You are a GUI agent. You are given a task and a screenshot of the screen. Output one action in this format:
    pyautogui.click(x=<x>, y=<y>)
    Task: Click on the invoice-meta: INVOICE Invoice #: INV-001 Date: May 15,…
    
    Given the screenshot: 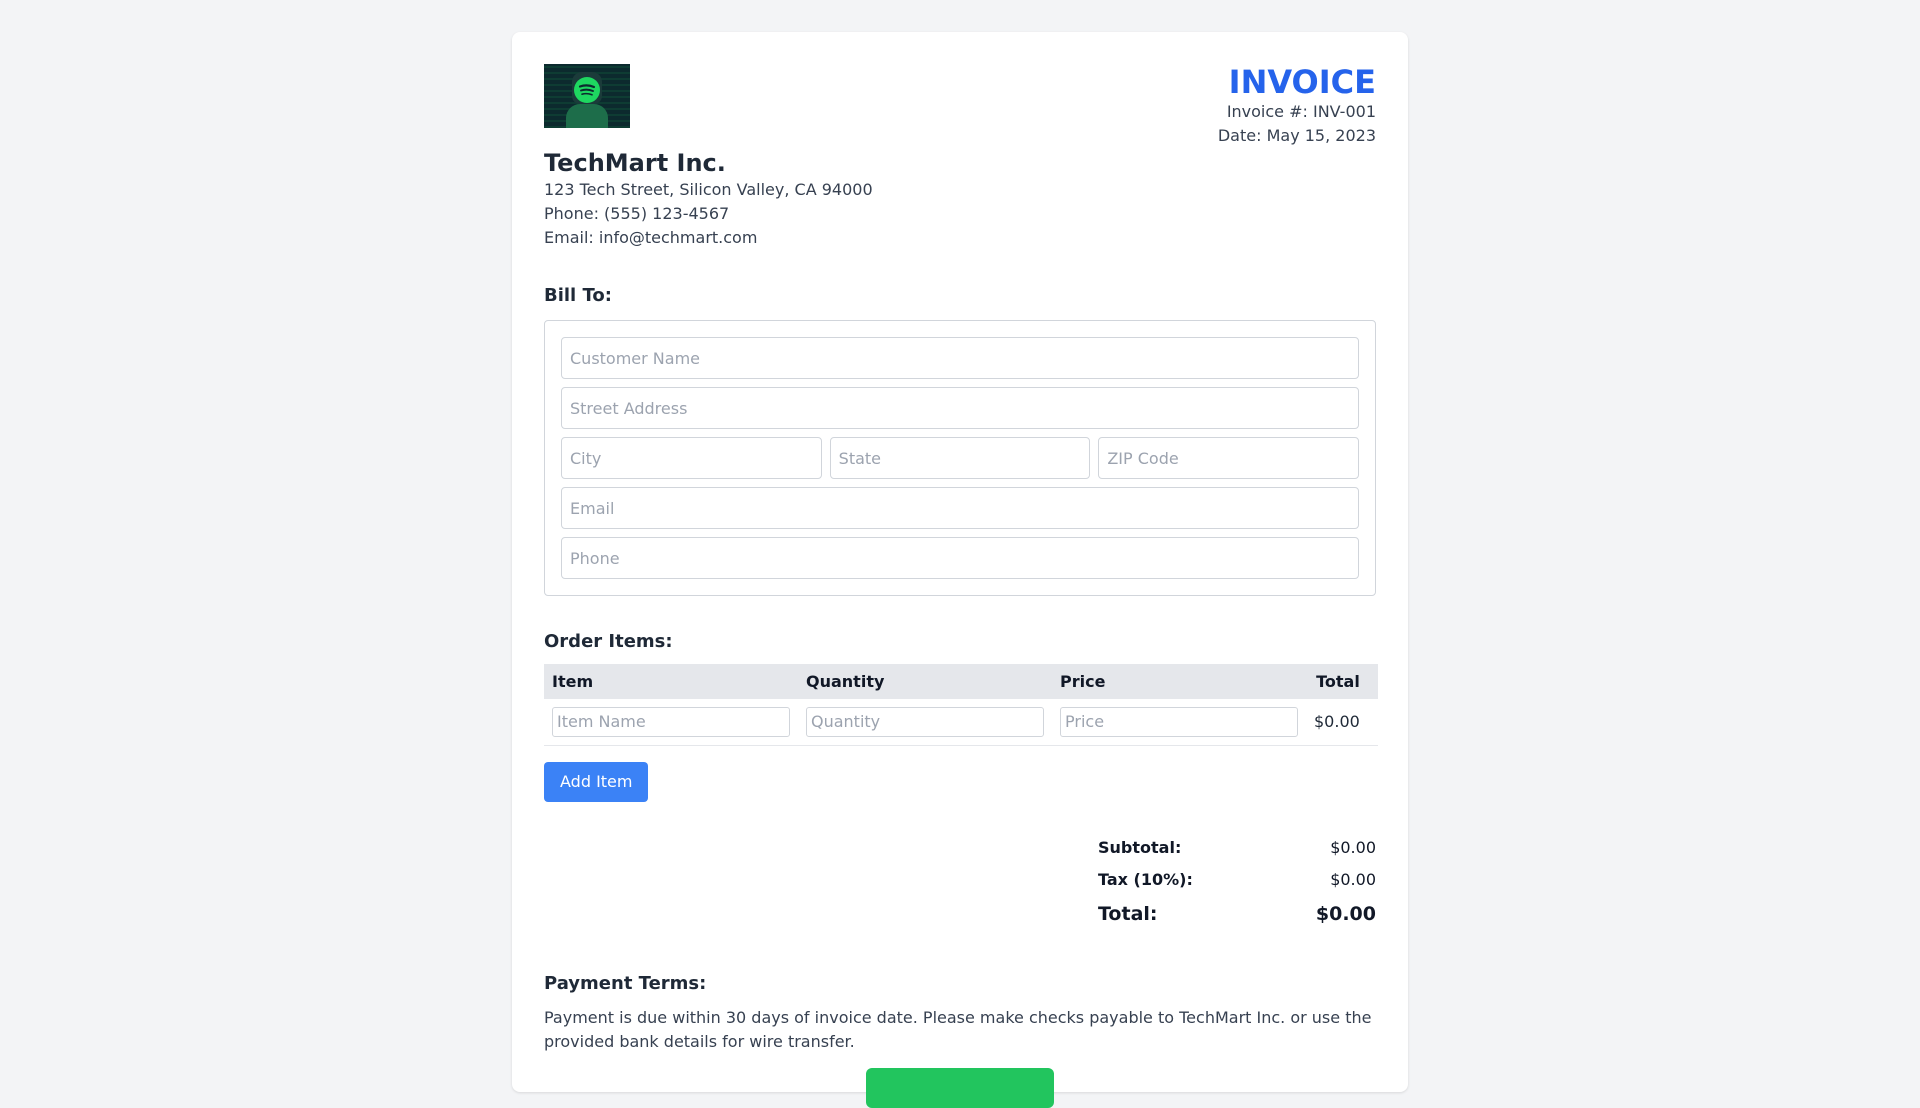 What is the action you would take?
    pyautogui.click(x=1297, y=106)
    